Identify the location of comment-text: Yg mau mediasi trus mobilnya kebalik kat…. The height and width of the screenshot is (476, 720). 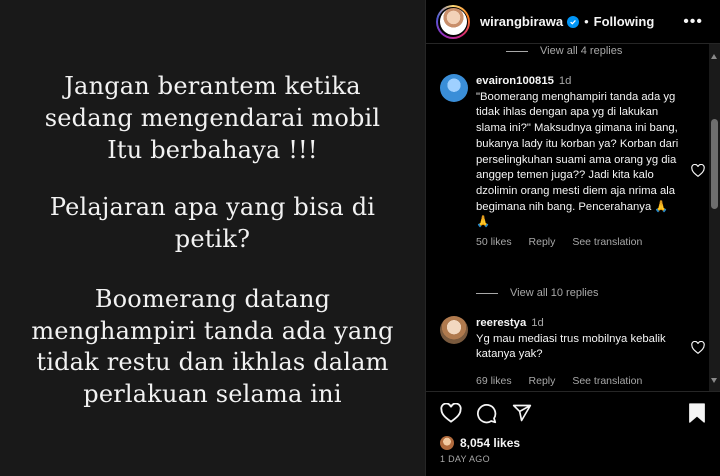
(571, 346).